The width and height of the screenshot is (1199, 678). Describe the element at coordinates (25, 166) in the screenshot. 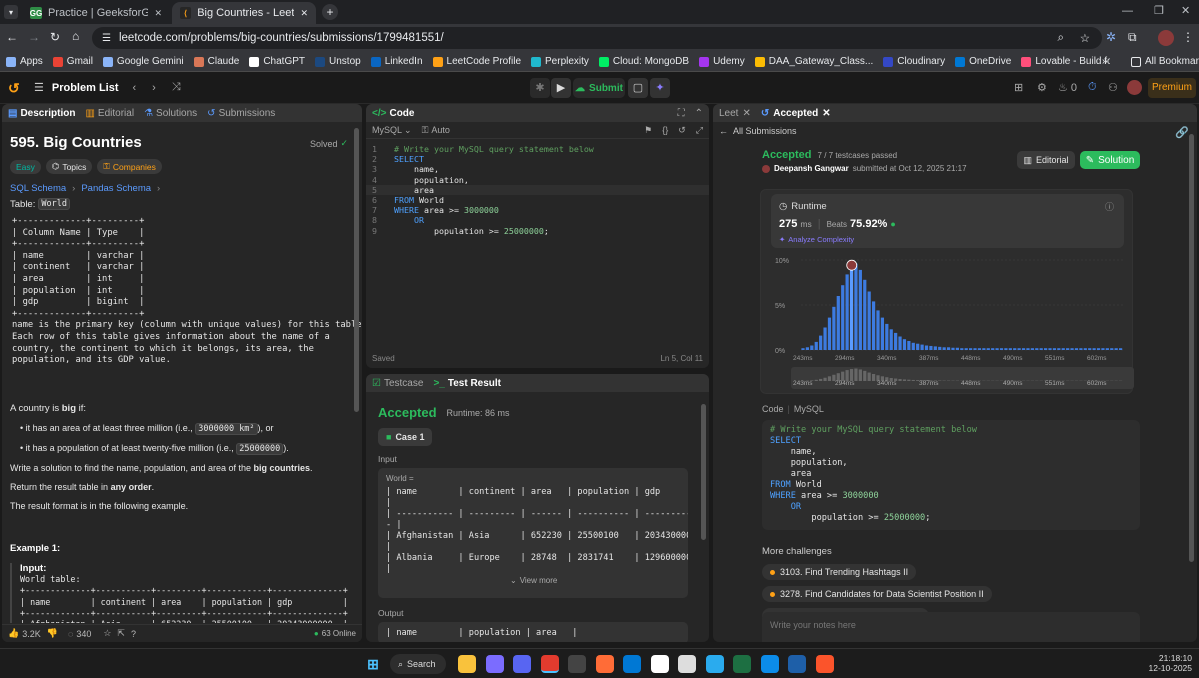

I see `difficulty-tag: Easy` at that location.